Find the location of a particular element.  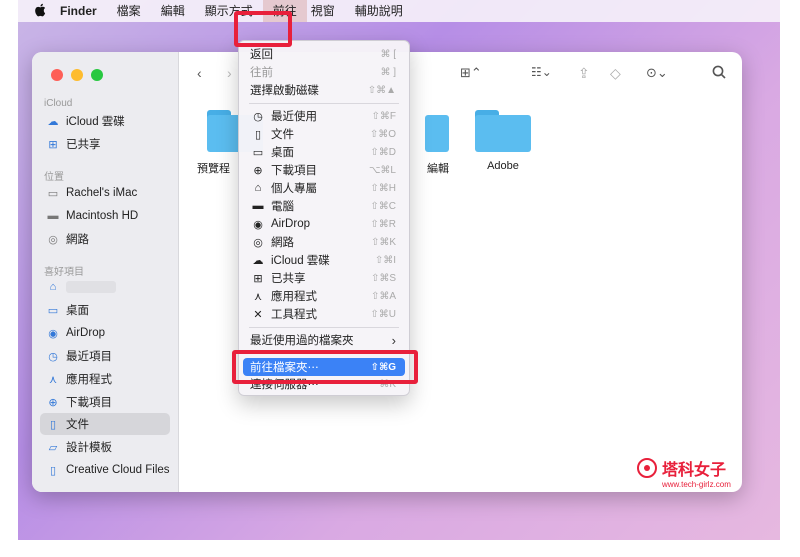

blurred-username is located at coordinates (91, 287).